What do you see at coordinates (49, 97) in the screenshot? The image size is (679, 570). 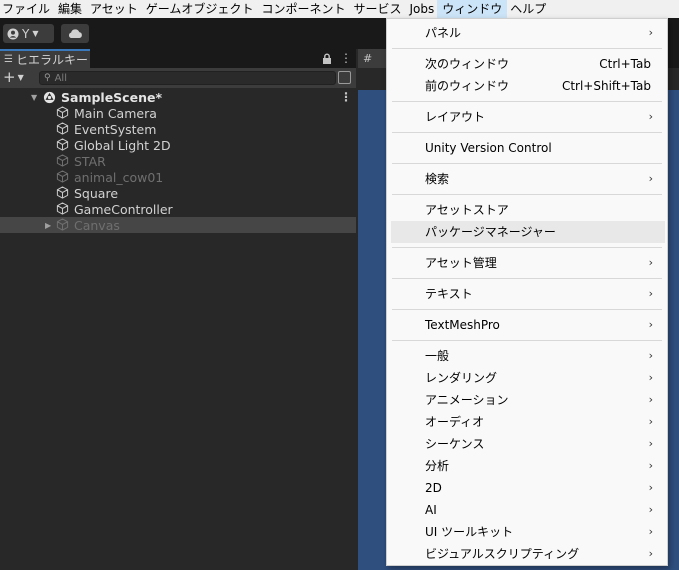 I see `unity-scene-icon` at bounding box center [49, 97].